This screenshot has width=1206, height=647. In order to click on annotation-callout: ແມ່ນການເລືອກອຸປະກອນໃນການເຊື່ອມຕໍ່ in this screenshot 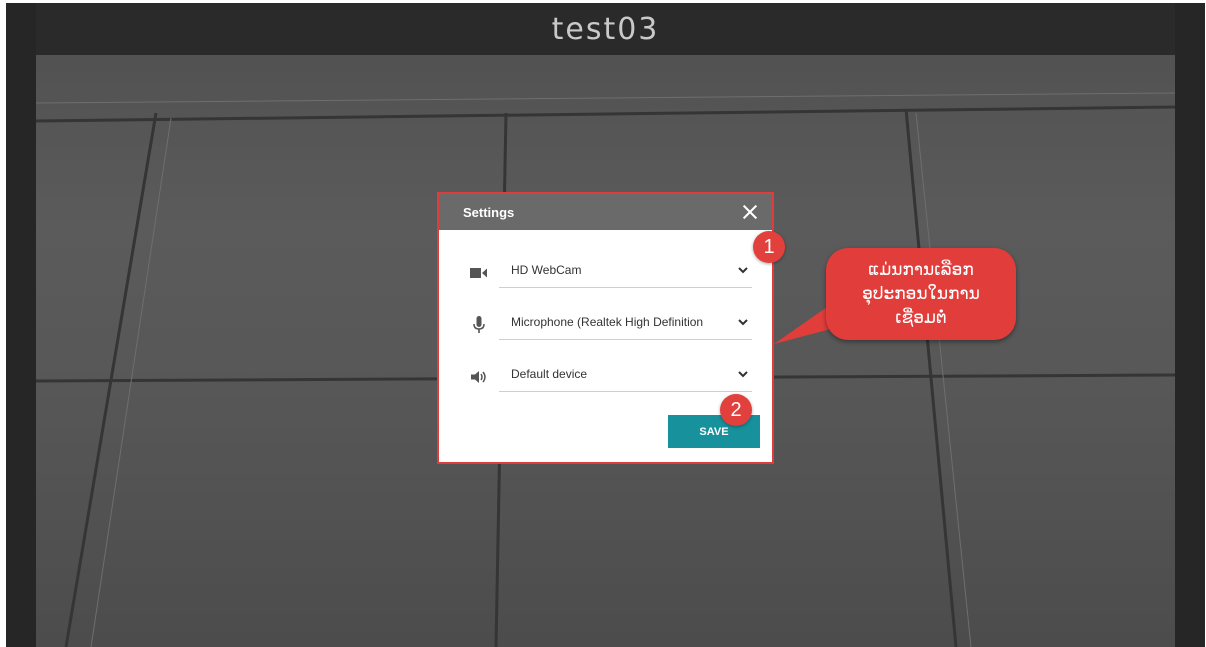, I will do `click(921, 294)`.